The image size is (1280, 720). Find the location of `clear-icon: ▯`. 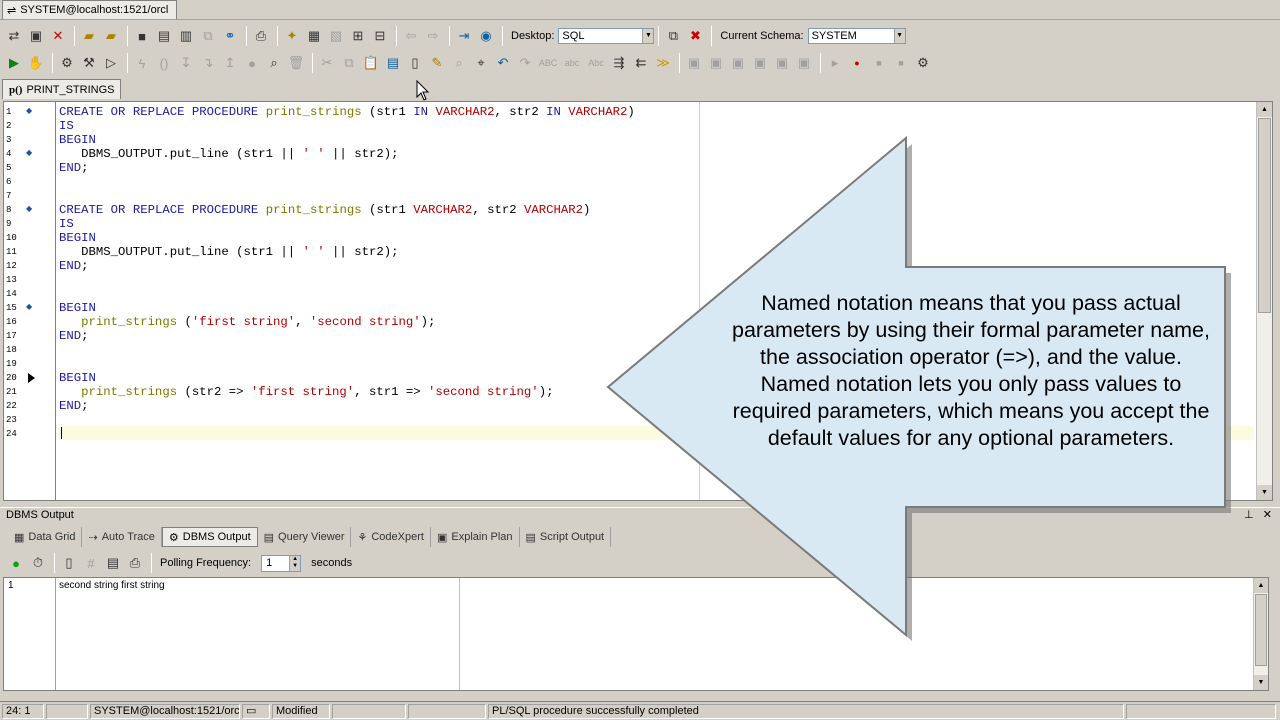

clear-icon: ▯ is located at coordinates (69, 563).